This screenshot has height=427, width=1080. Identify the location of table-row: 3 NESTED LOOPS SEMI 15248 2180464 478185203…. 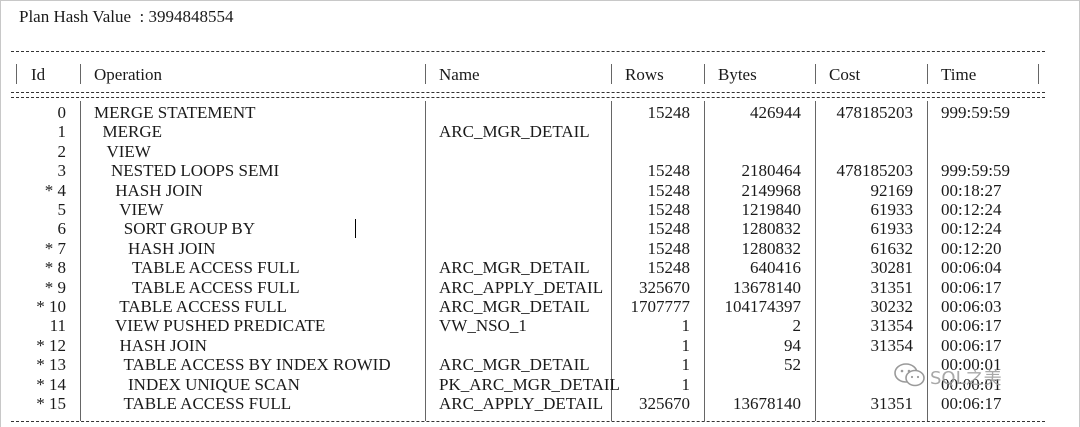
(530, 170).